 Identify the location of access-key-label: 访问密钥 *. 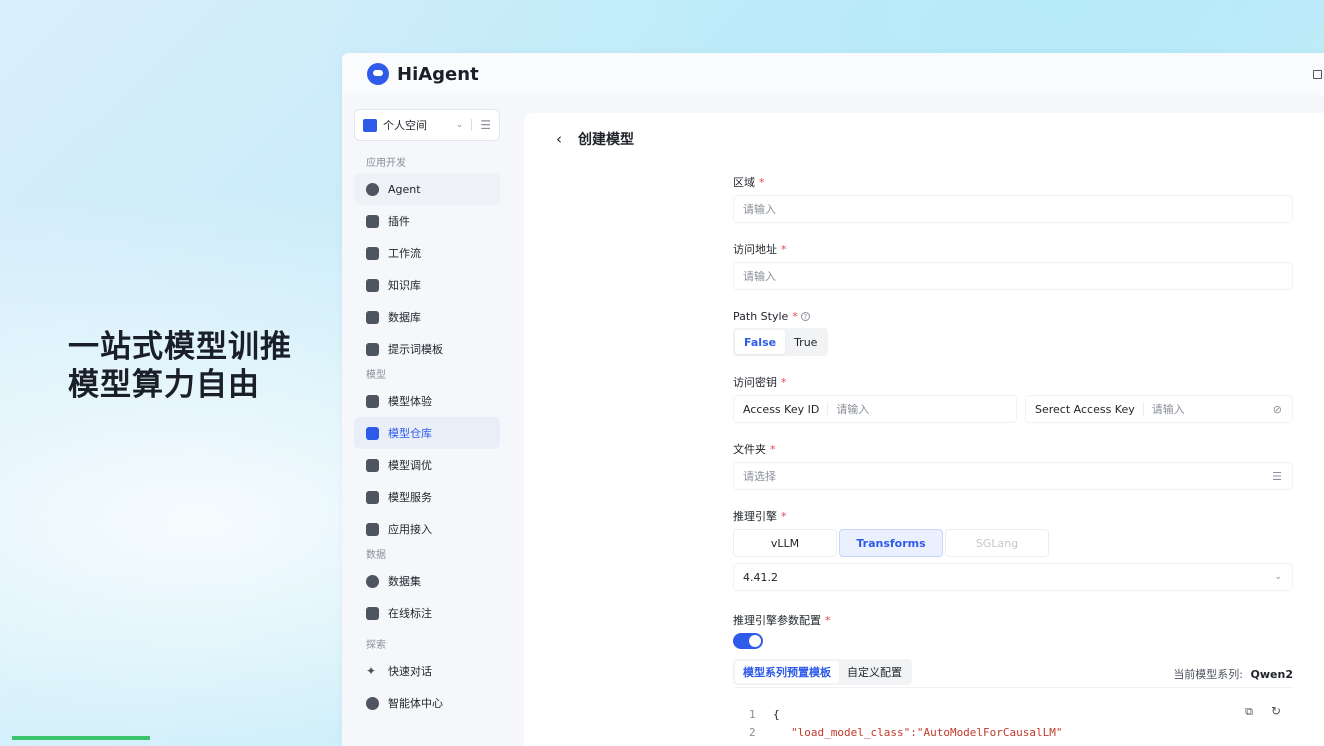
(760, 382).